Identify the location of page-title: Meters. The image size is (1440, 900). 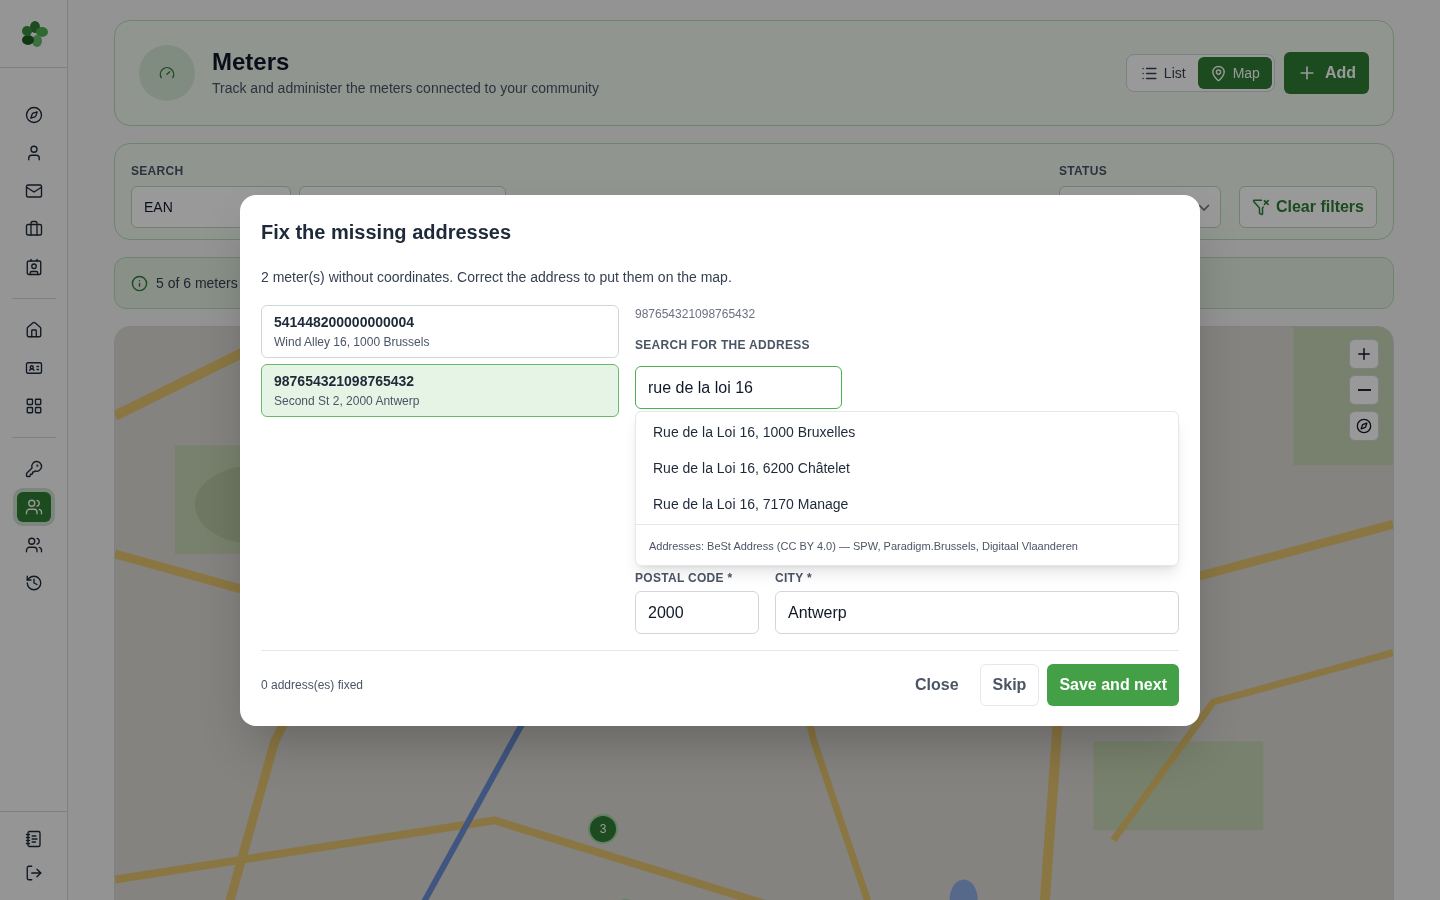
(251, 61).